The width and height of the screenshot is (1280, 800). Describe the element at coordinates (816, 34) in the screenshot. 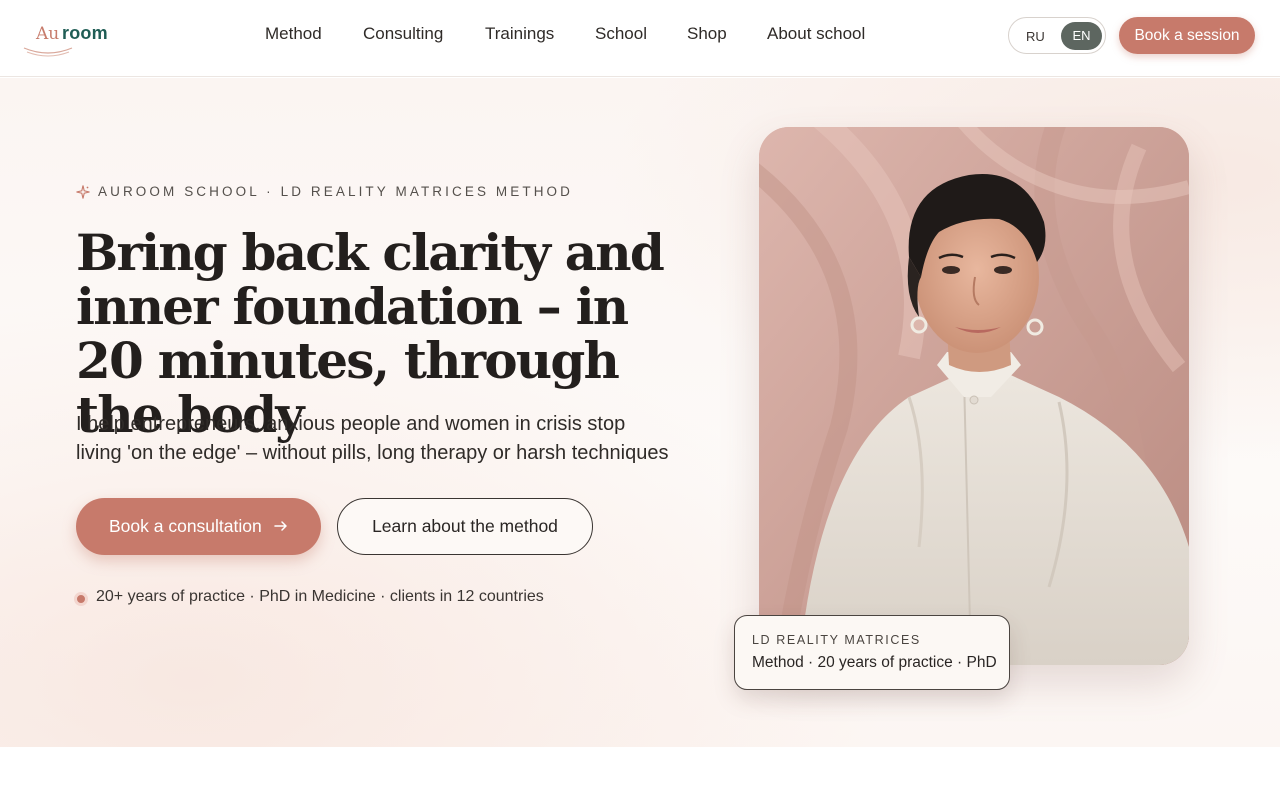

I see `nav-item-about-school: About school` at that location.